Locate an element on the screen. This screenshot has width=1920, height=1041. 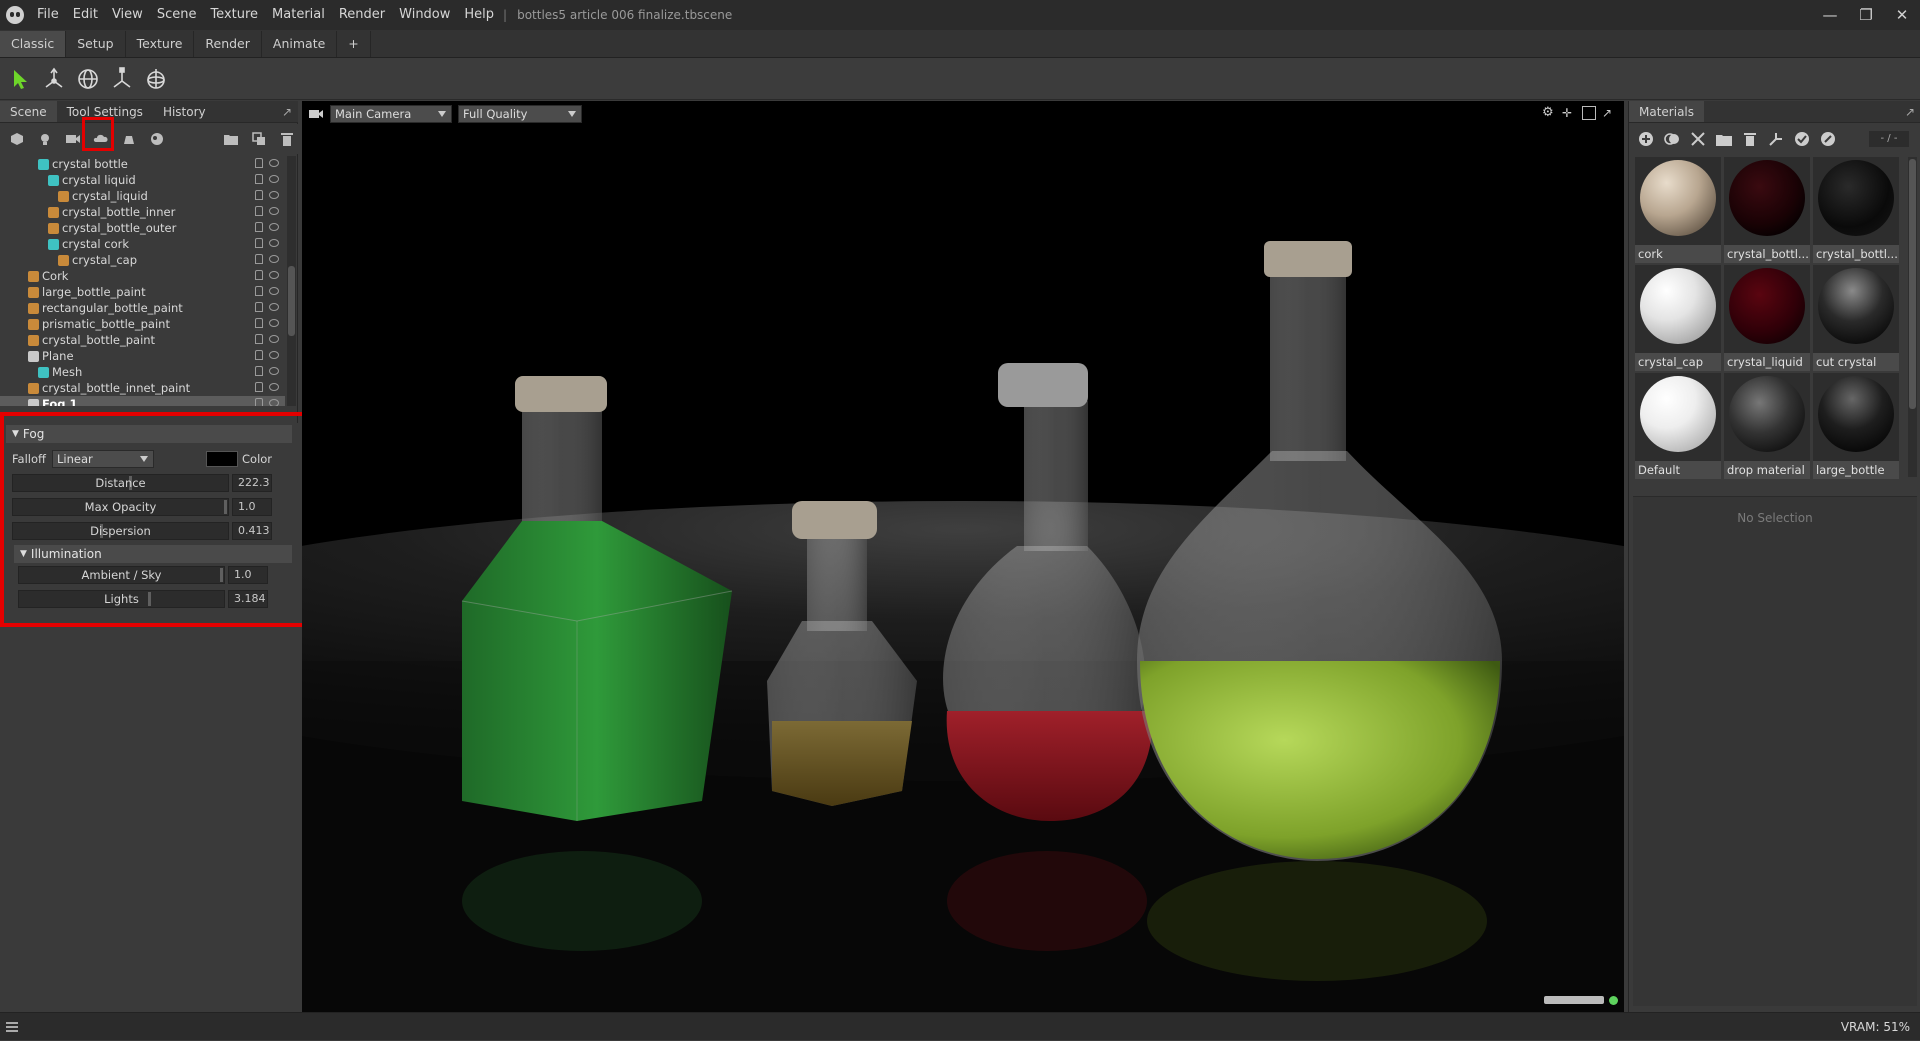
move-view-icon: ✛ is located at coordinates (1569, 113).